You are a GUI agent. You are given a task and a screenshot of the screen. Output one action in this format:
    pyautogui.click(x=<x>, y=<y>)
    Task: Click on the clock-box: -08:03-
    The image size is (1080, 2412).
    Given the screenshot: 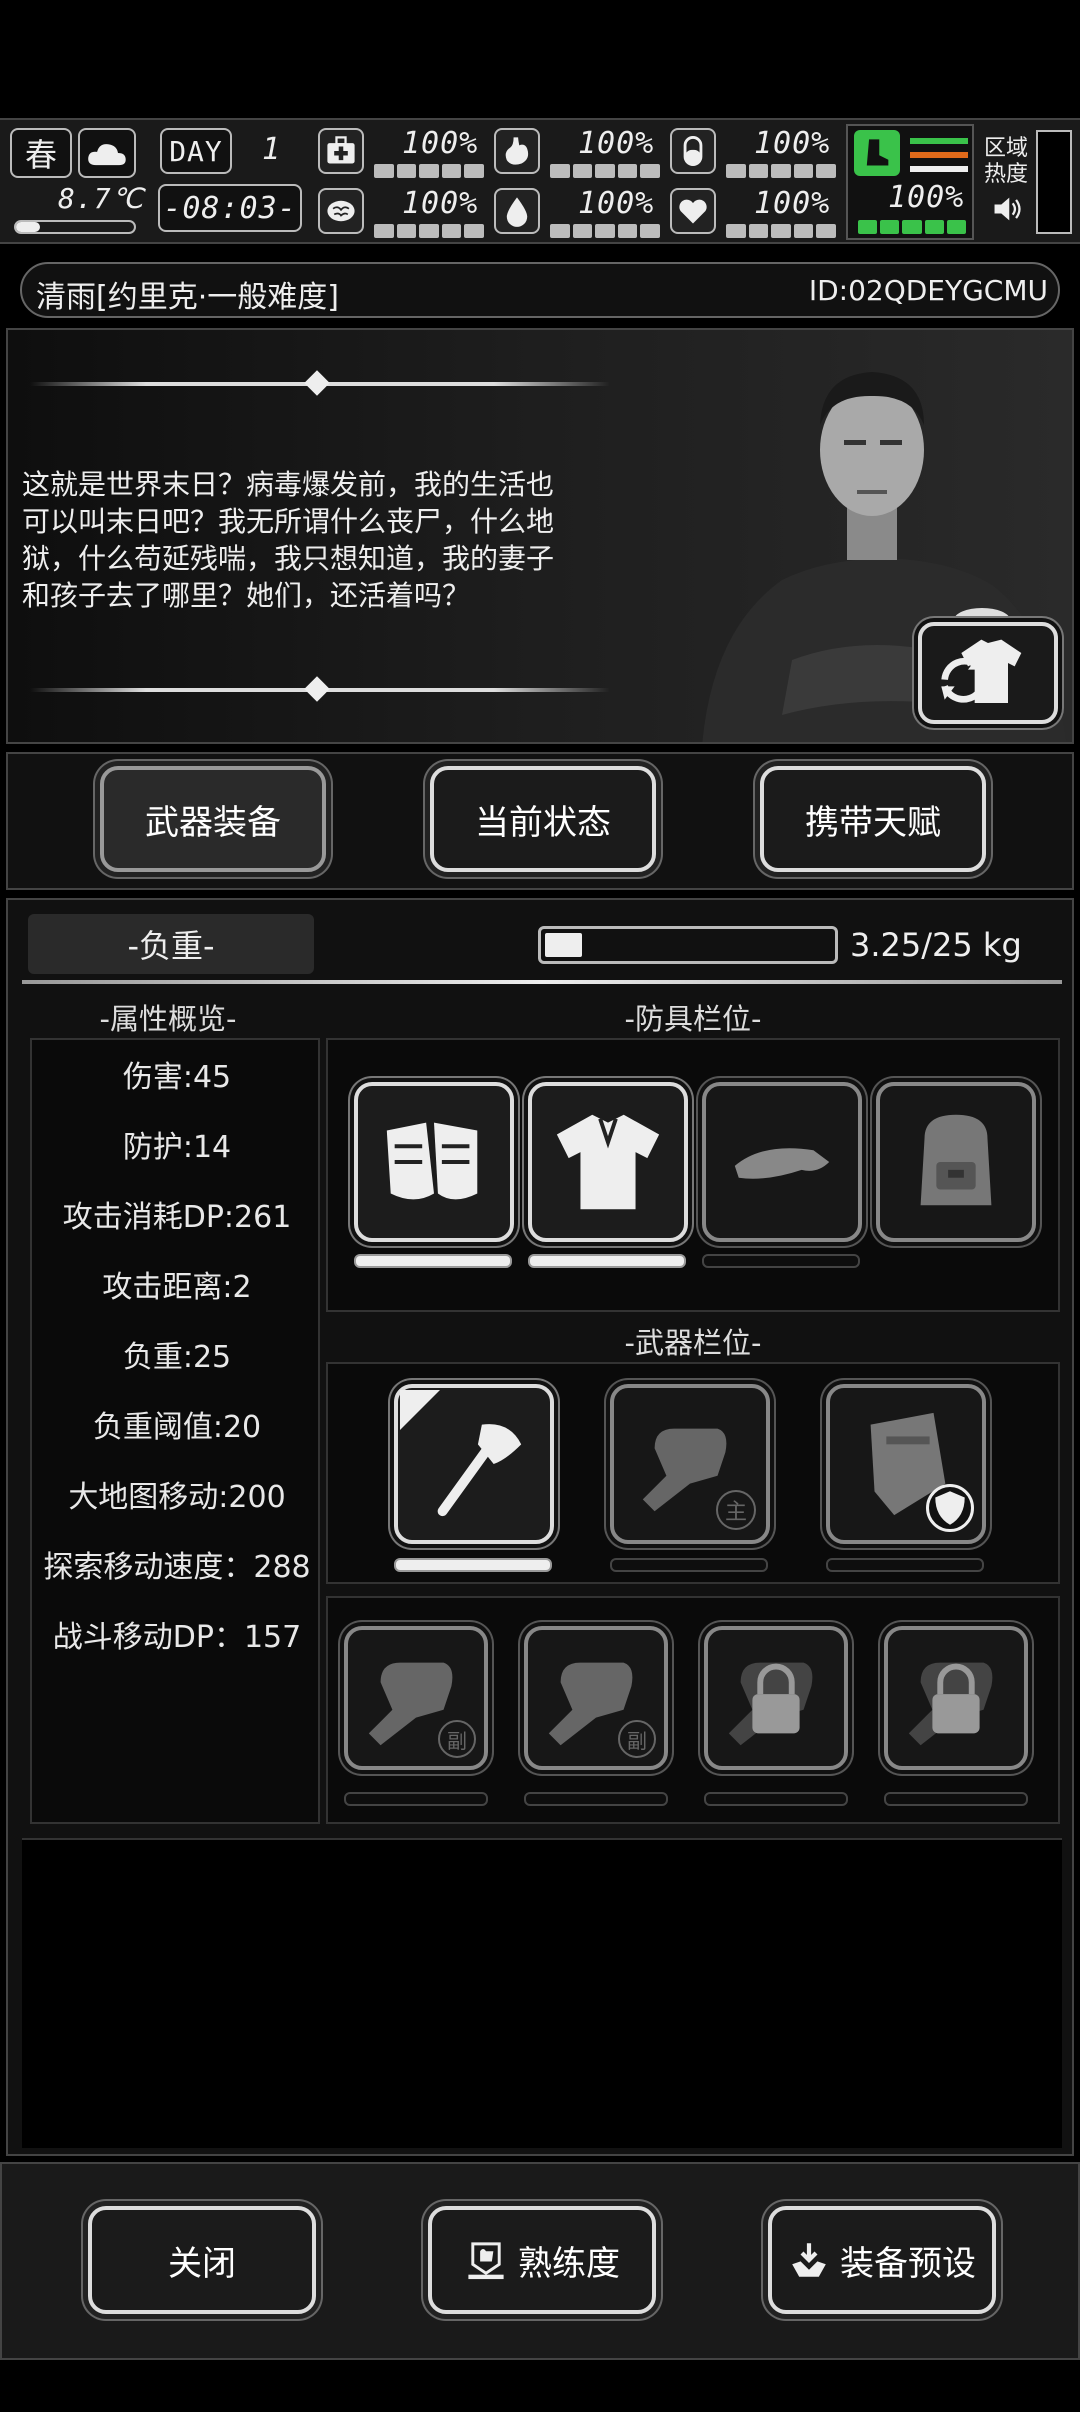 What is the action you would take?
    pyautogui.click(x=230, y=208)
    